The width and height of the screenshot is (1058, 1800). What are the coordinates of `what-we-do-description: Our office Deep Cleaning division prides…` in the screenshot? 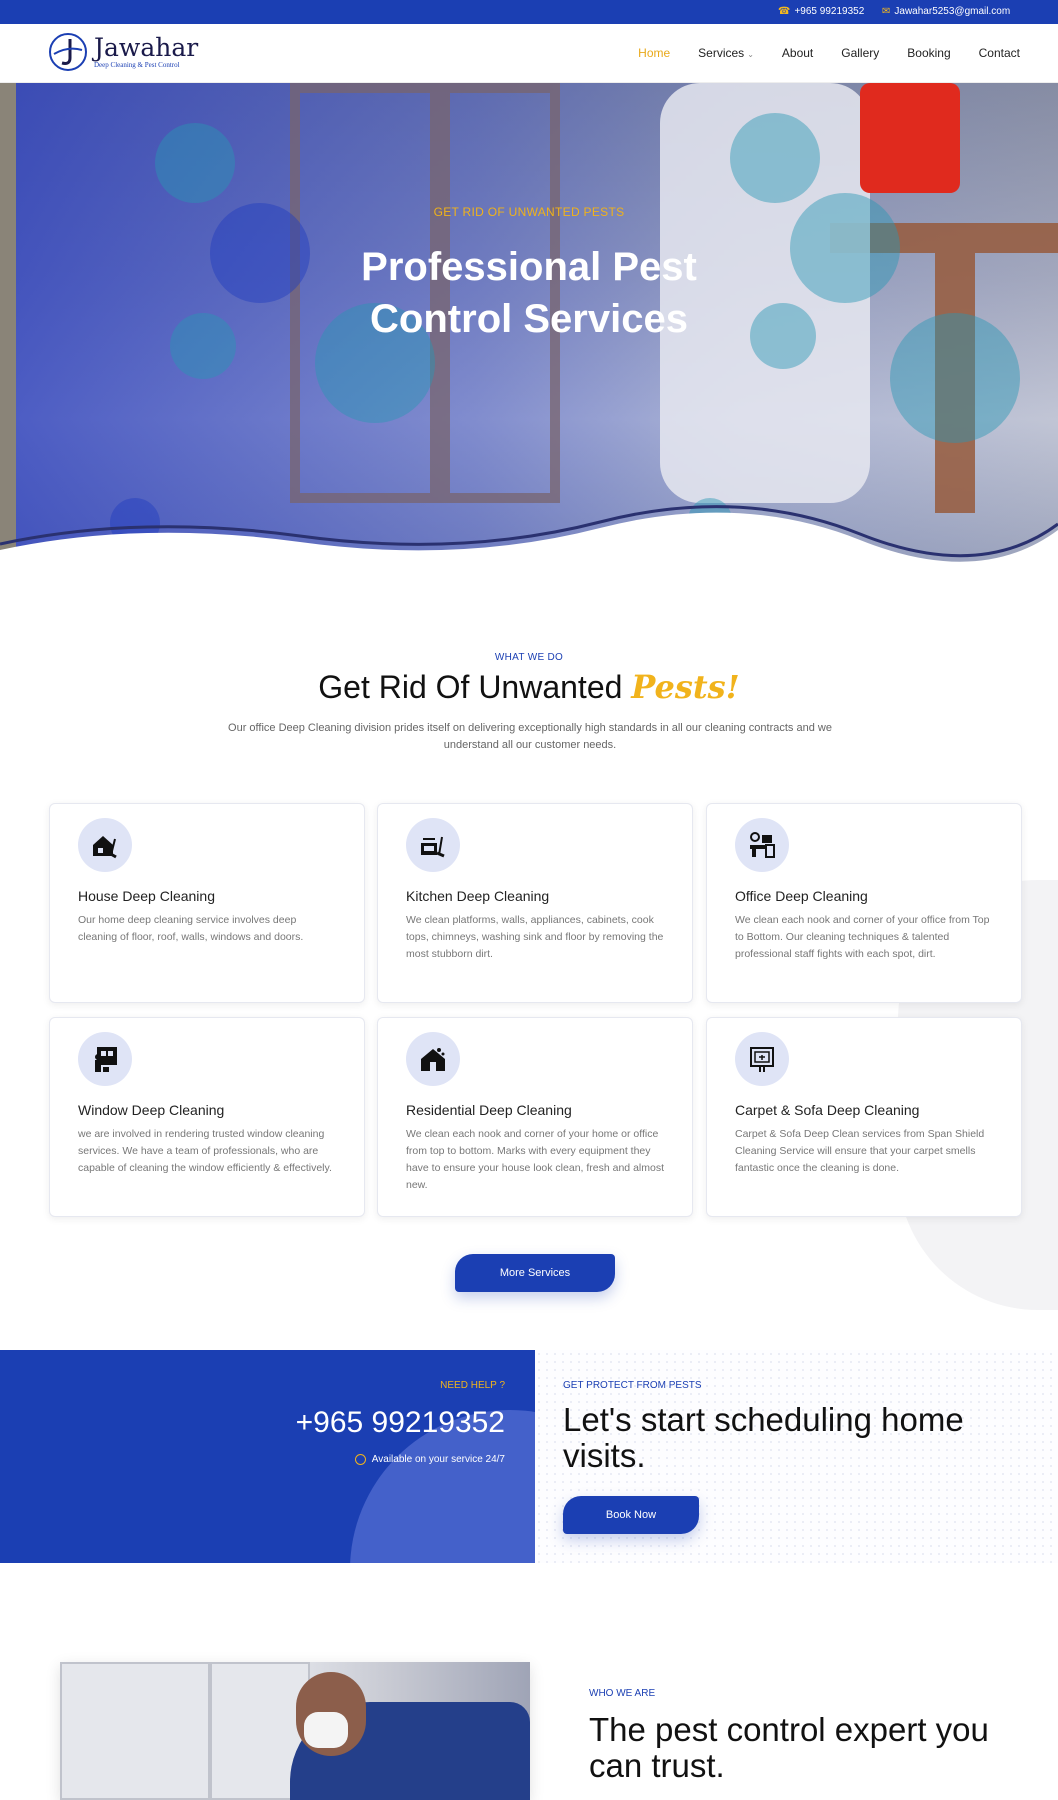 It's located at (530, 736).